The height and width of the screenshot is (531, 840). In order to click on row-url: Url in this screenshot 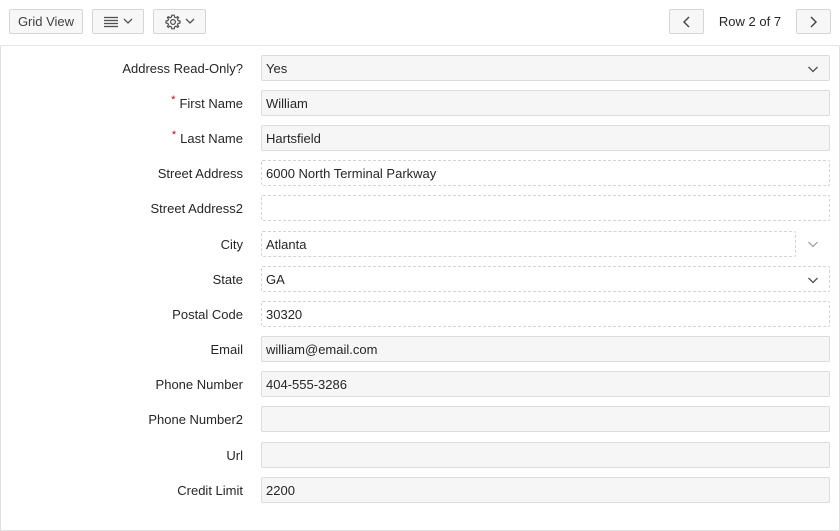, I will do `click(420, 455)`.